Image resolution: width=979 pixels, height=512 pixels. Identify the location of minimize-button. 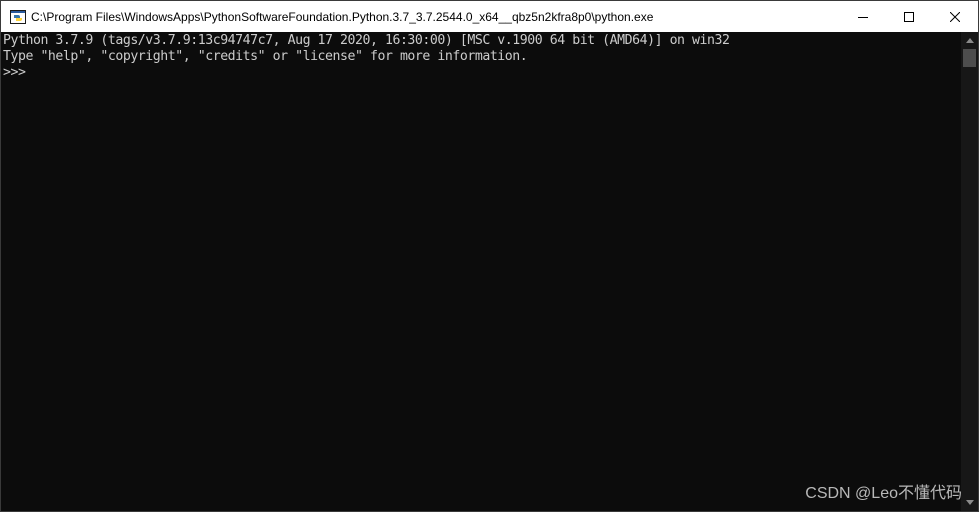
(863, 16).